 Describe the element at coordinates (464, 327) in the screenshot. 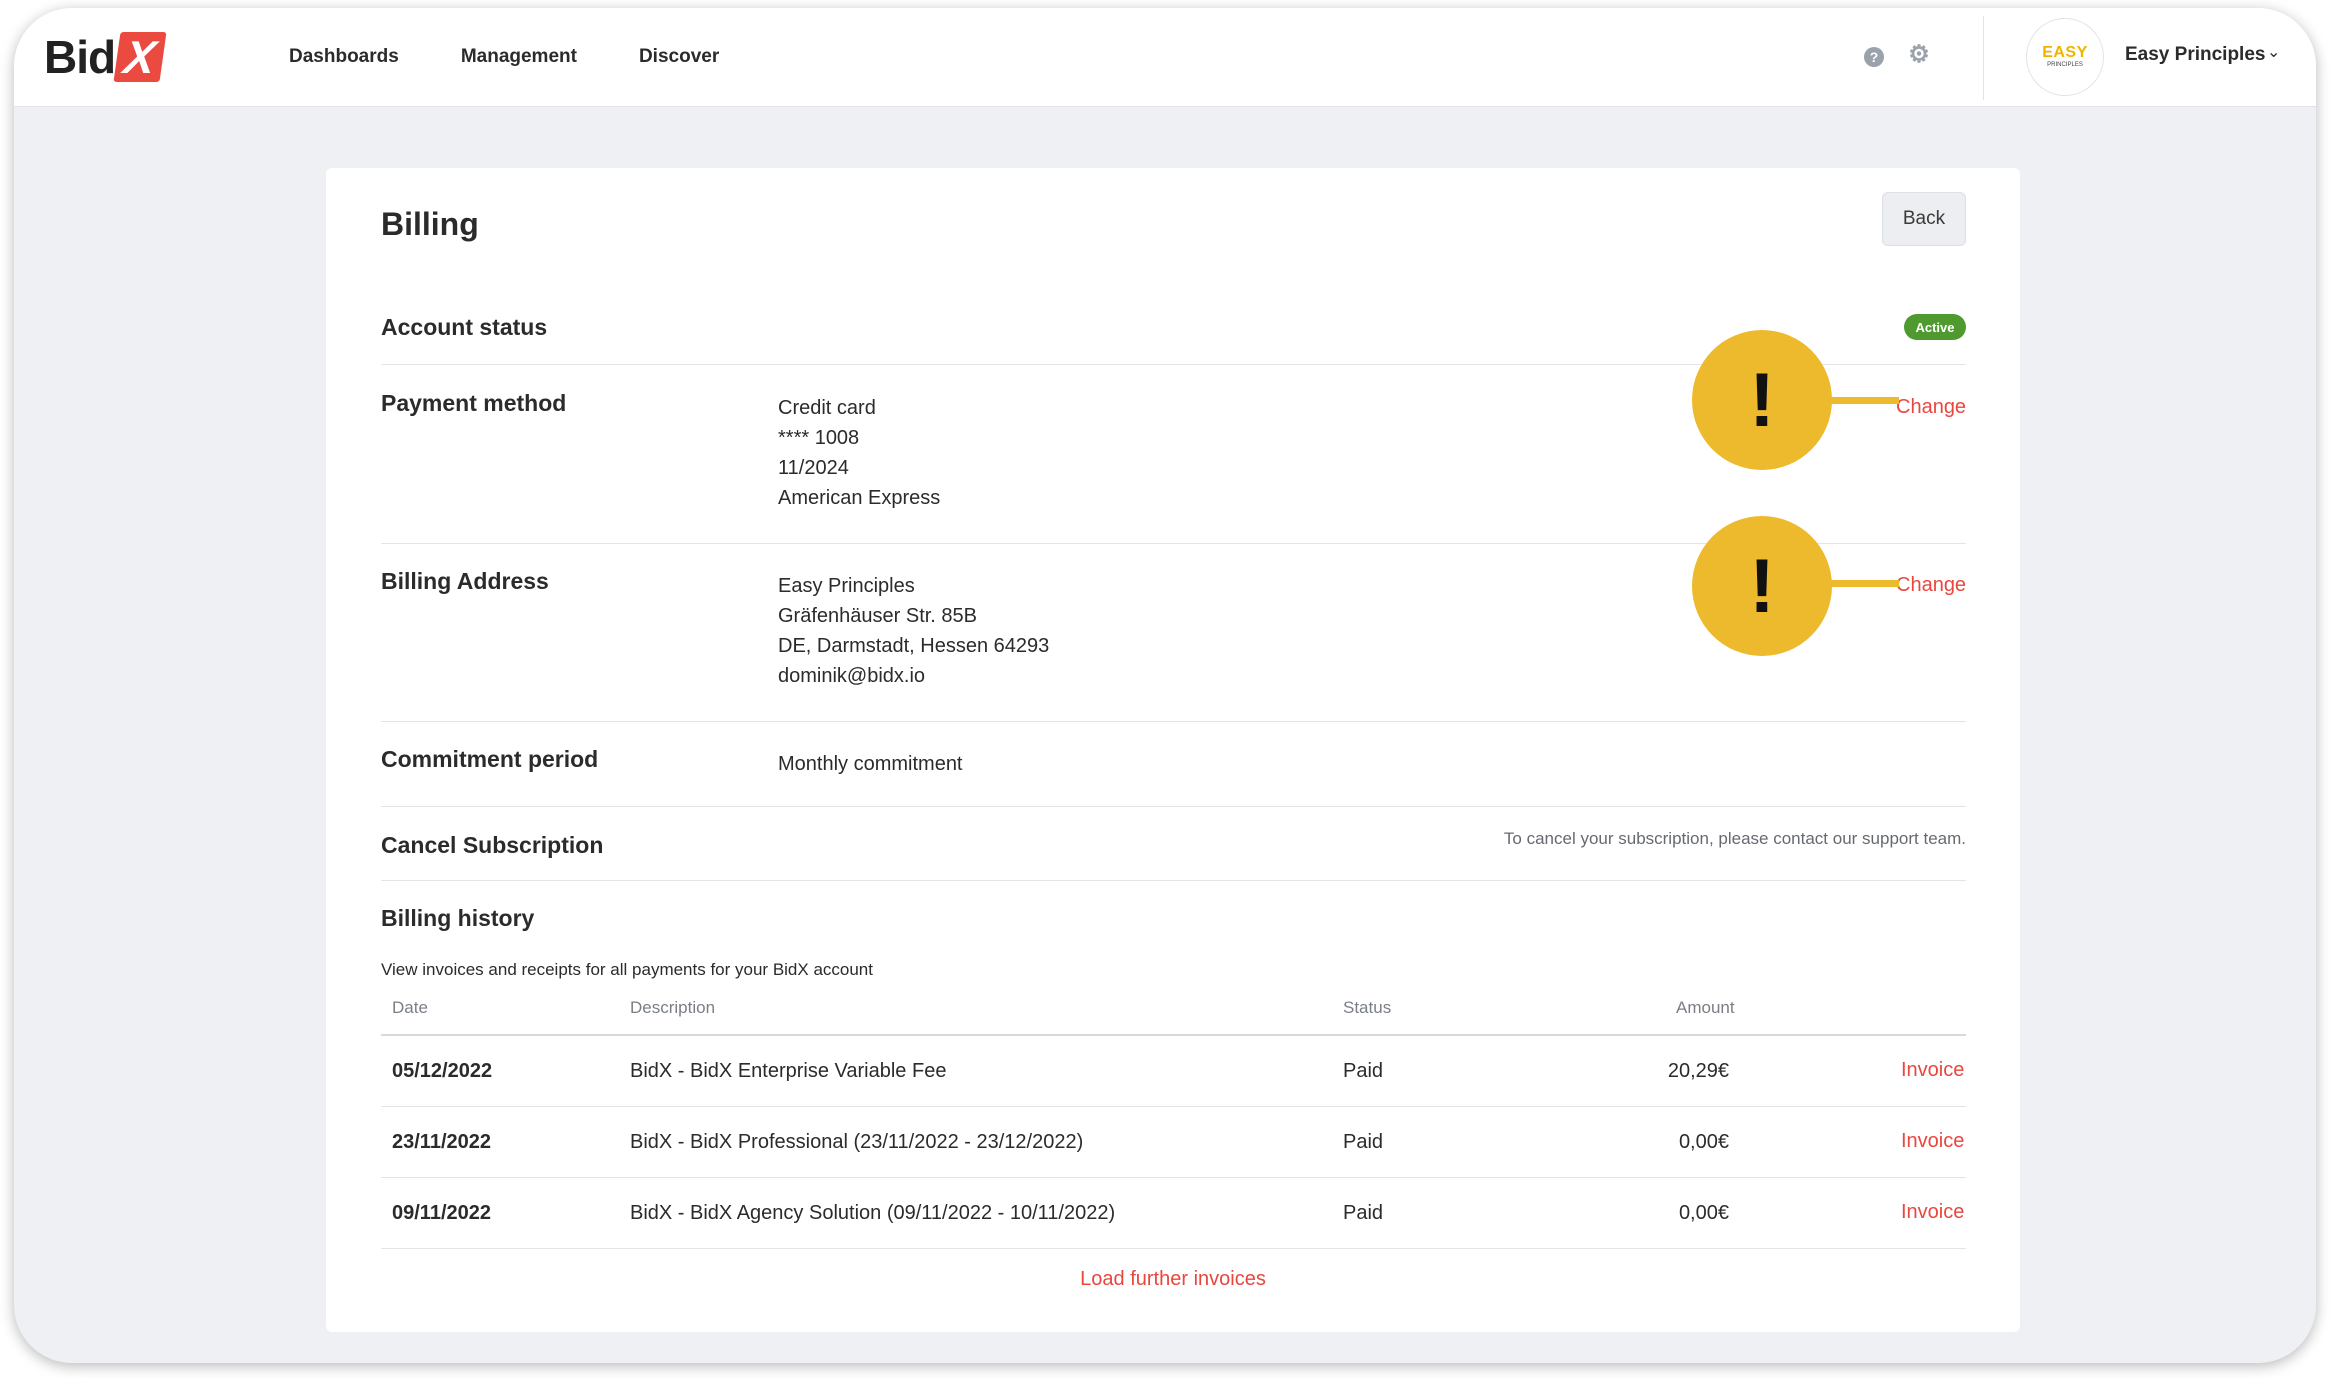

I see `account-status-label: Account status` at that location.